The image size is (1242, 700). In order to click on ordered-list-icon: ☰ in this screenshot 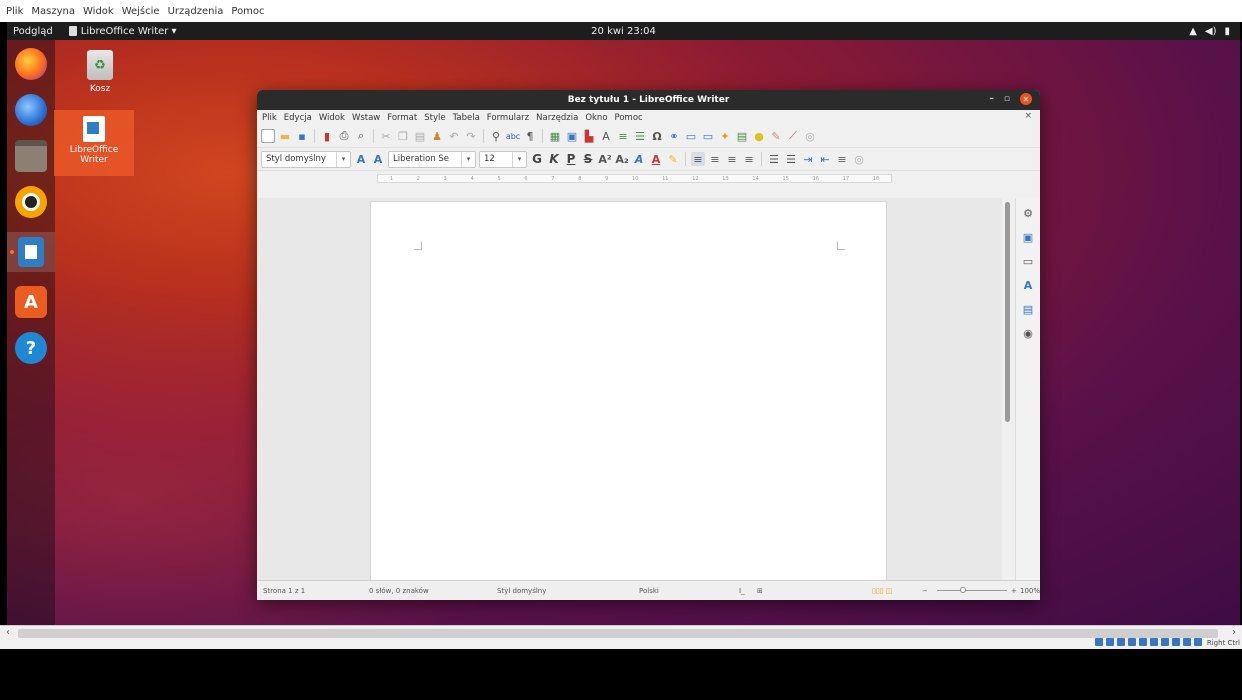, I will do `click(791, 159)`.